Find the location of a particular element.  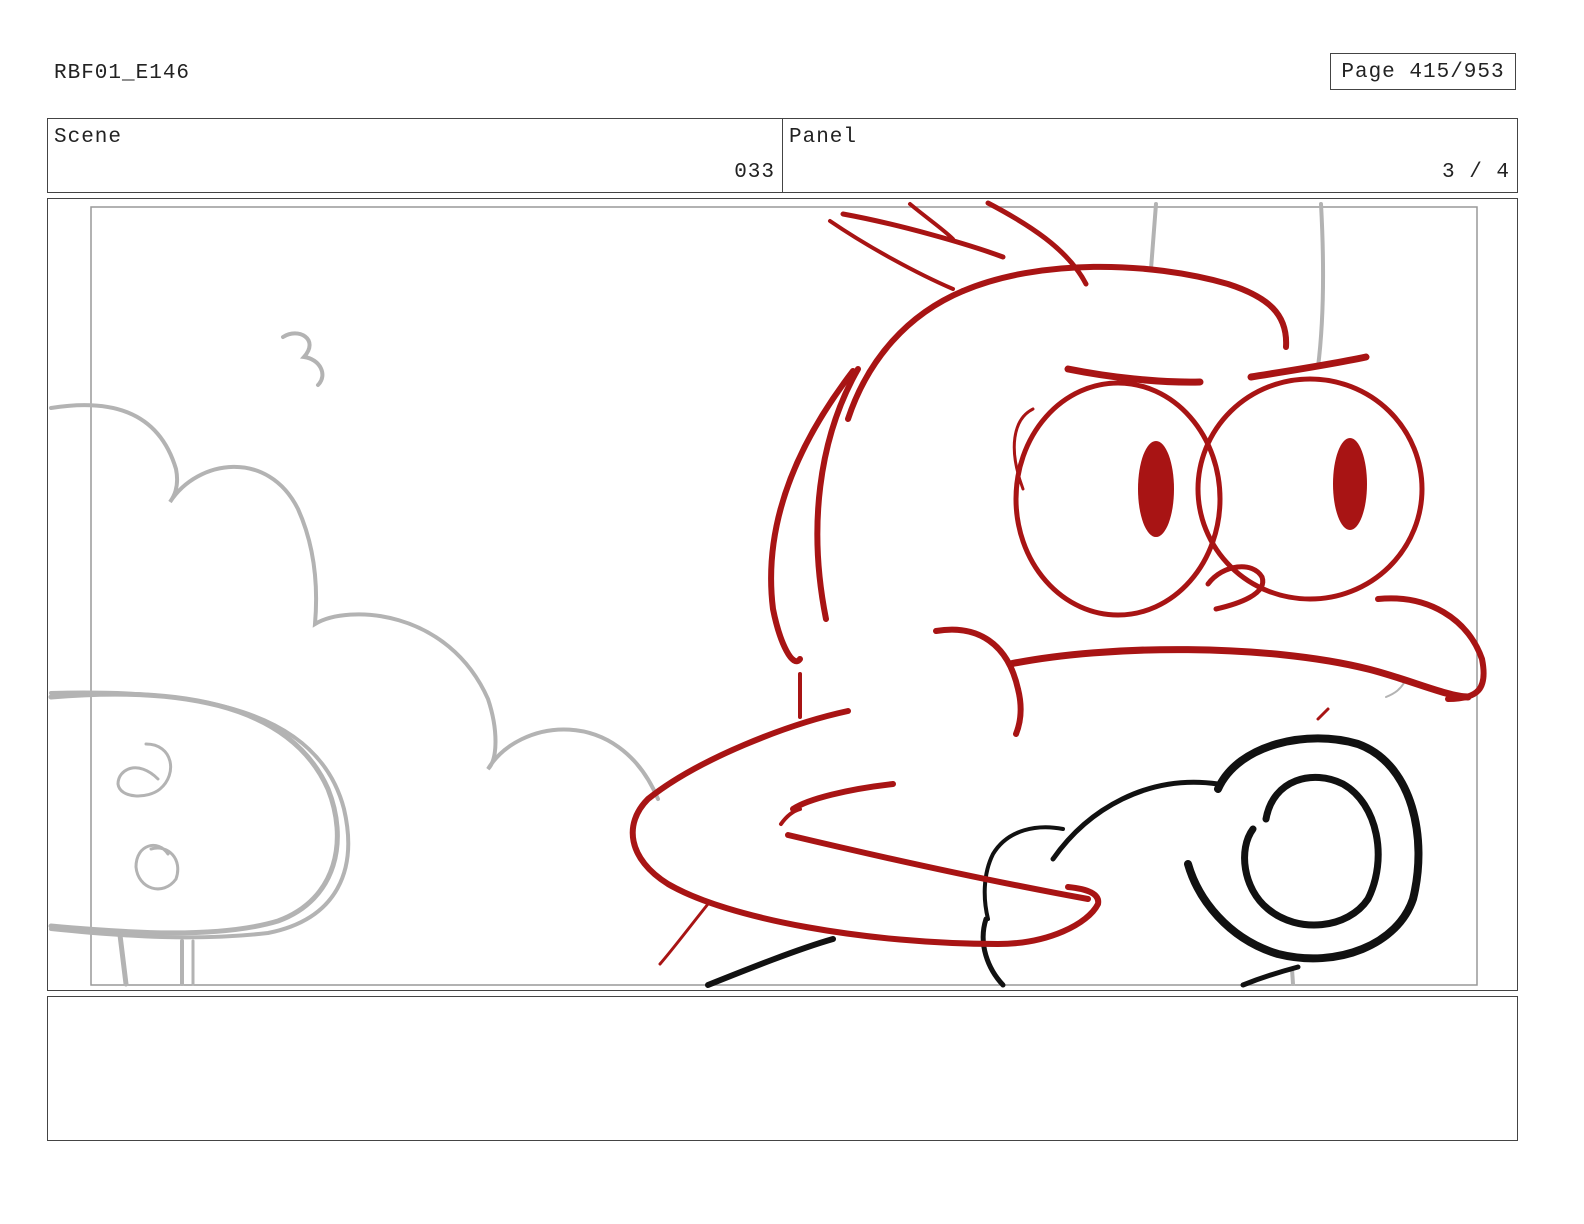

scene-number: 033 is located at coordinates (754, 172).